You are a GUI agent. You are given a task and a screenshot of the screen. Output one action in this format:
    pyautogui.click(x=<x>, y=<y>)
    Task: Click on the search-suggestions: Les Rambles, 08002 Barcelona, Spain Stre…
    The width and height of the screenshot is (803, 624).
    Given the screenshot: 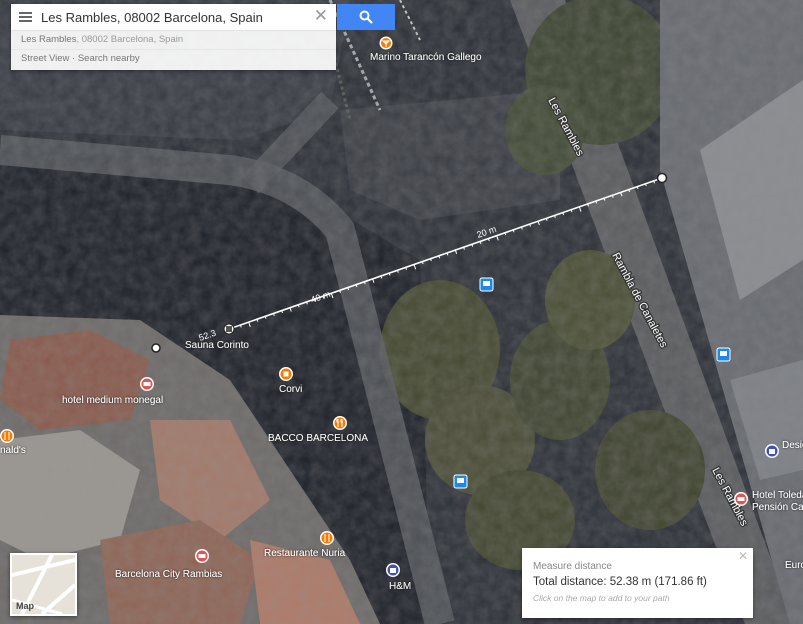 What is the action you would take?
    pyautogui.click(x=173, y=50)
    